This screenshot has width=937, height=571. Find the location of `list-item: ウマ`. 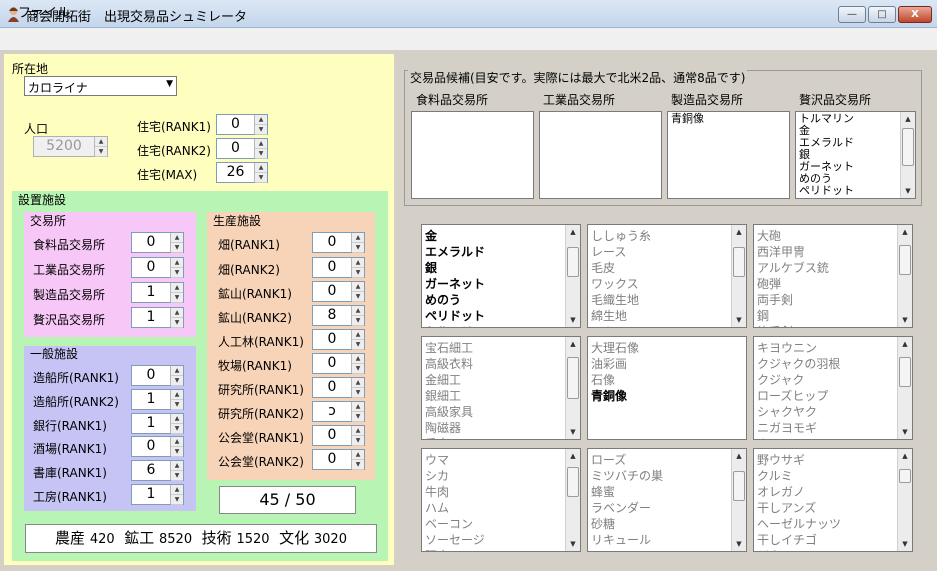

list-item: ウマ is located at coordinates (501, 460).